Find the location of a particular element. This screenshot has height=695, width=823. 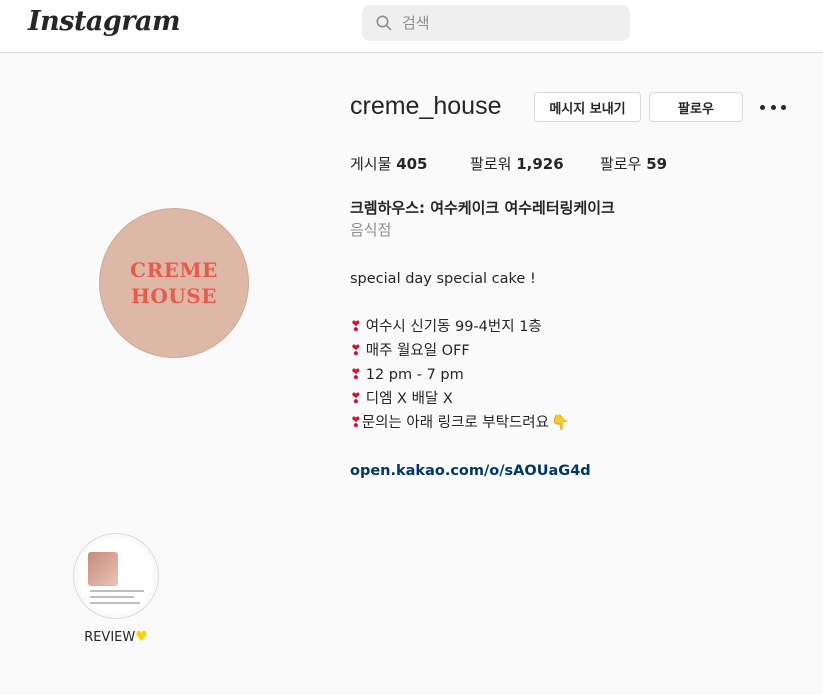

highlight-cover-image is located at coordinates (116, 576).